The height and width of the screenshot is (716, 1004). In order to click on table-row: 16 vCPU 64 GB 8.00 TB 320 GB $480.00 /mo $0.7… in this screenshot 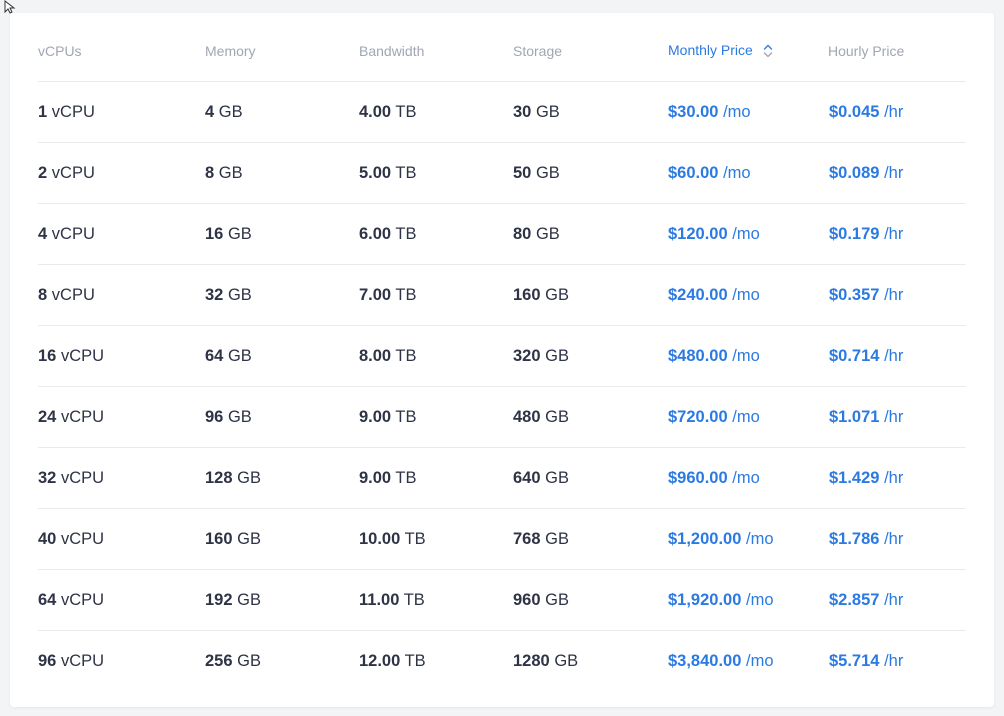, I will do `click(502, 356)`.